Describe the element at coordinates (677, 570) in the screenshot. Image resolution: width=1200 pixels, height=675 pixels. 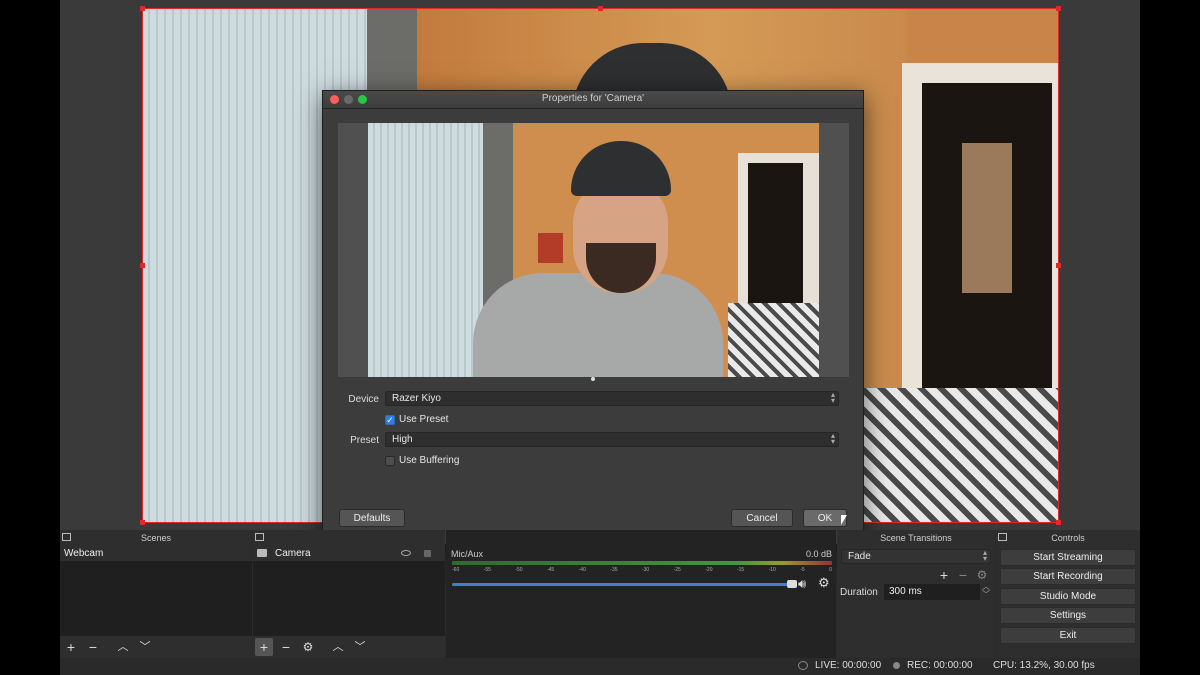
I see `meter-tick: -25` at that location.